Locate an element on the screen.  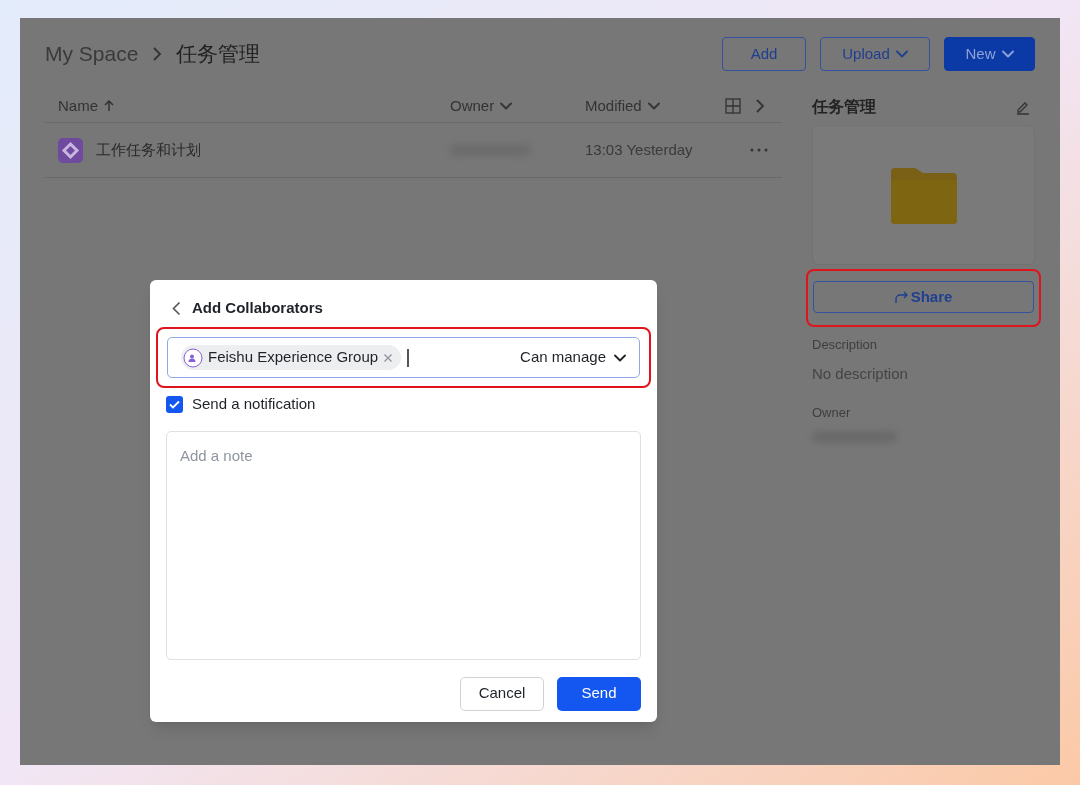
more-icon is located at coordinates (759, 150).